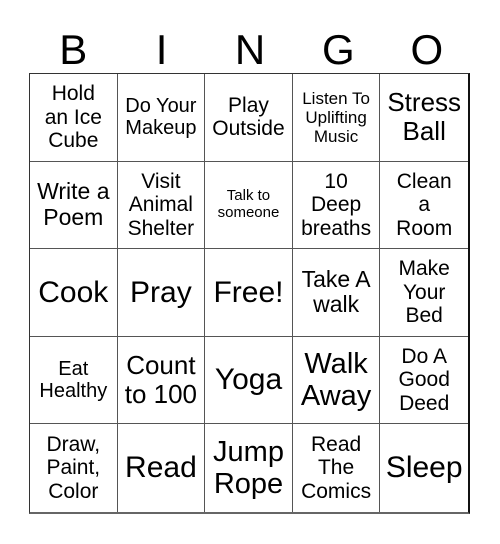 Image resolution: width=500 pixels, height=544 pixels. I want to click on bingo-cell: Draw, Paint, Color, so click(74, 468).